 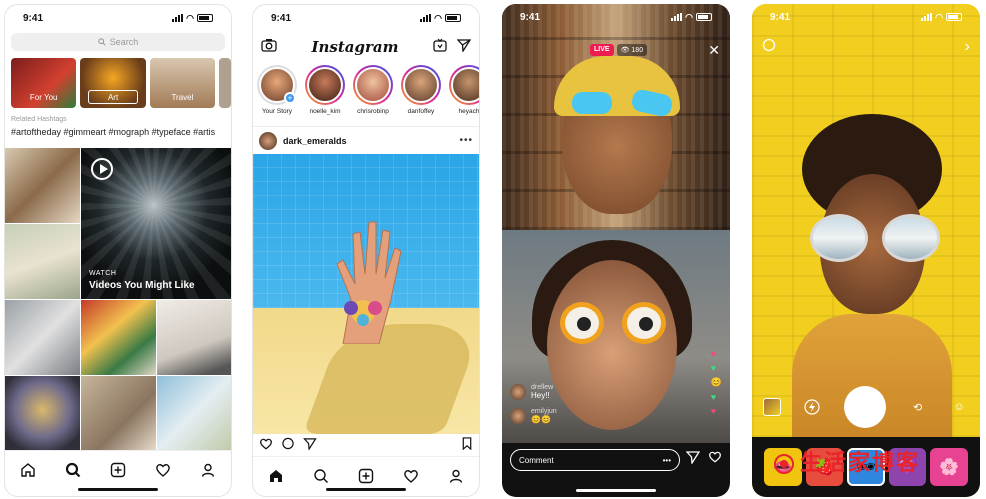 What do you see at coordinates (103, 273) in the screenshot?
I see `video-kicker: WATCH` at bounding box center [103, 273].